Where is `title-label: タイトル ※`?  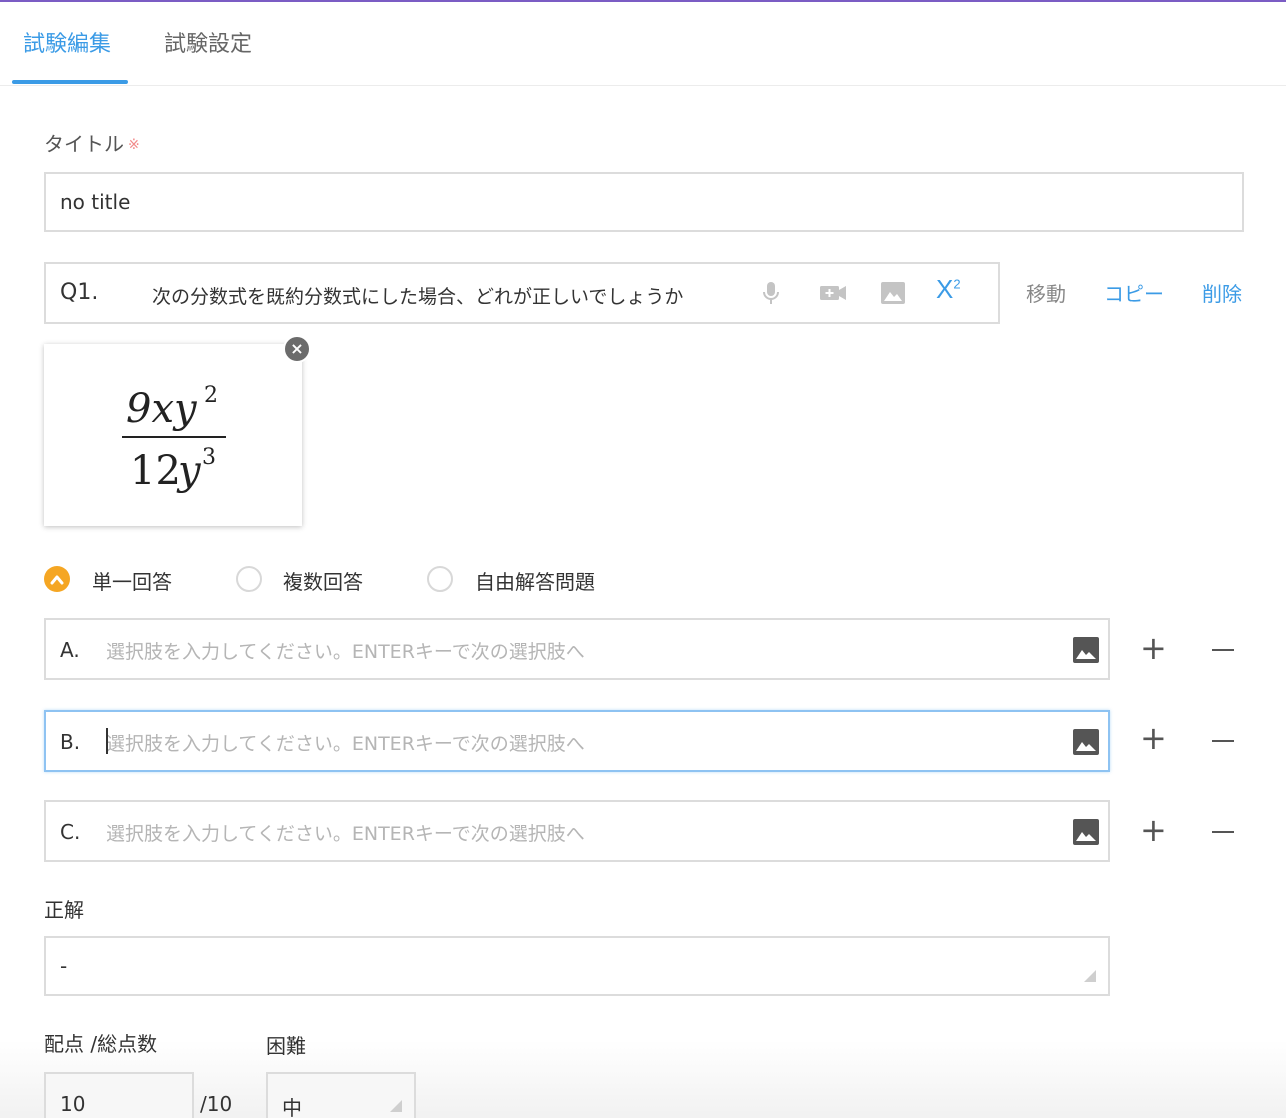
title-label: タイトル ※ is located at coordinates (92, 142).